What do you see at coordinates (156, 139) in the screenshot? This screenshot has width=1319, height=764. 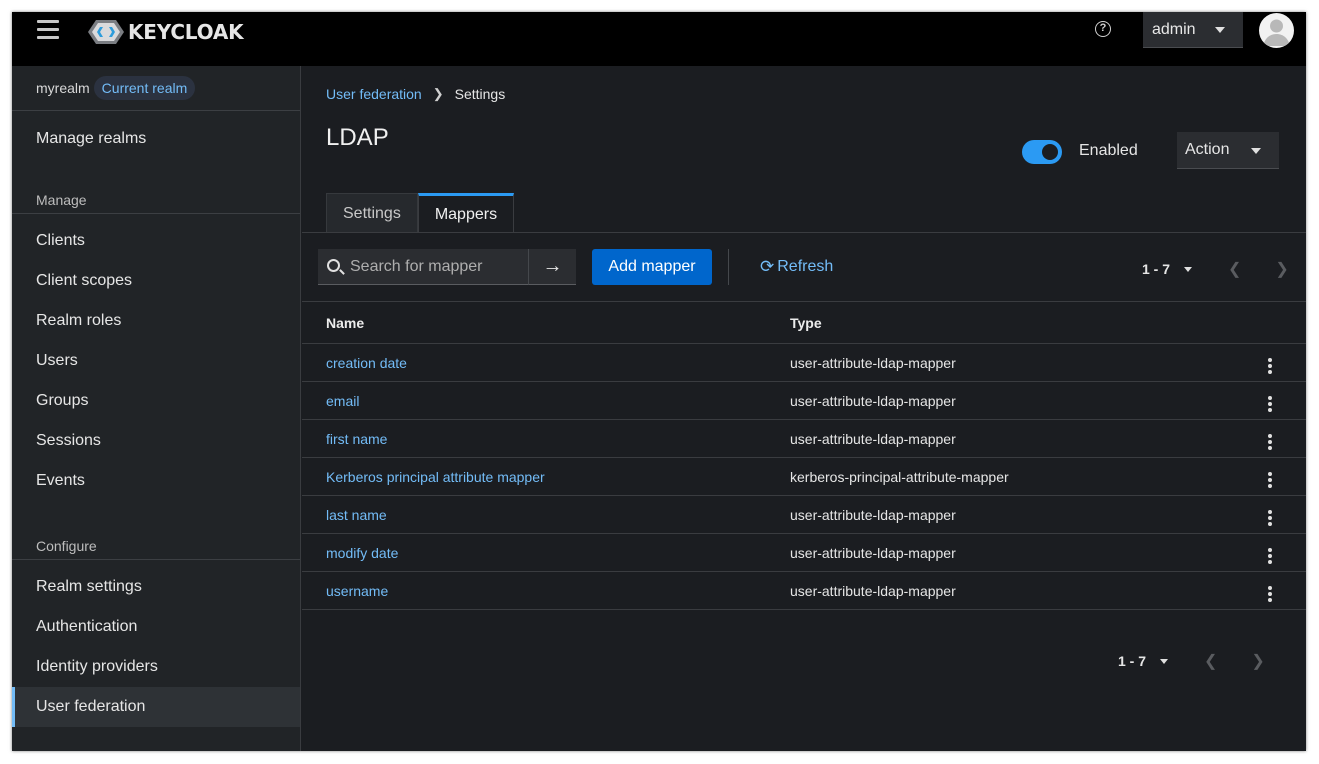 I see `sidebar-item-manage-realms: Manage realms` at bounding box center [156, 139].